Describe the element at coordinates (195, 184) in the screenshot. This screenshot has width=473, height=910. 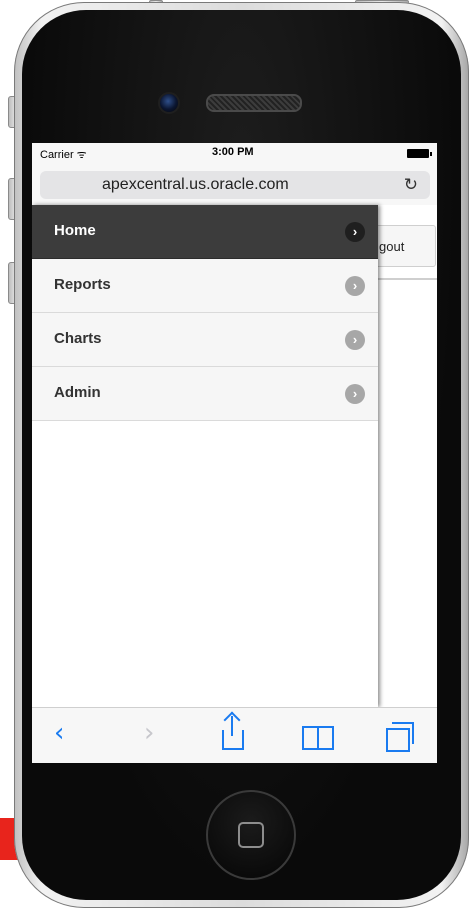
I see `url-text: apexcentral.us.oracle.com` at that location.